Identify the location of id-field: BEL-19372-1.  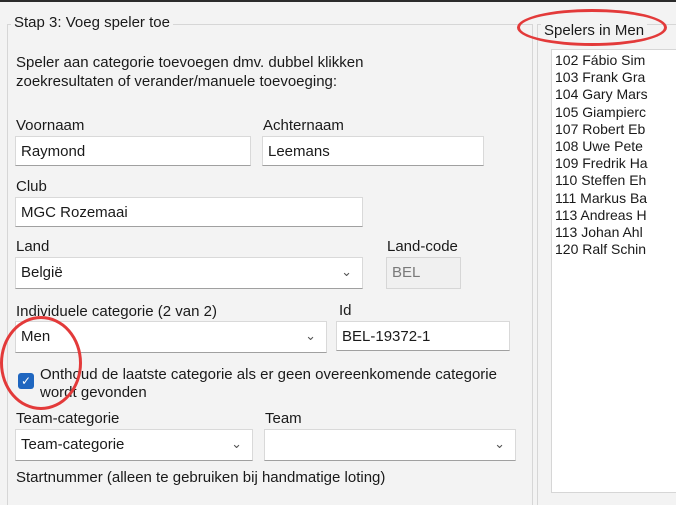
(423, 336).